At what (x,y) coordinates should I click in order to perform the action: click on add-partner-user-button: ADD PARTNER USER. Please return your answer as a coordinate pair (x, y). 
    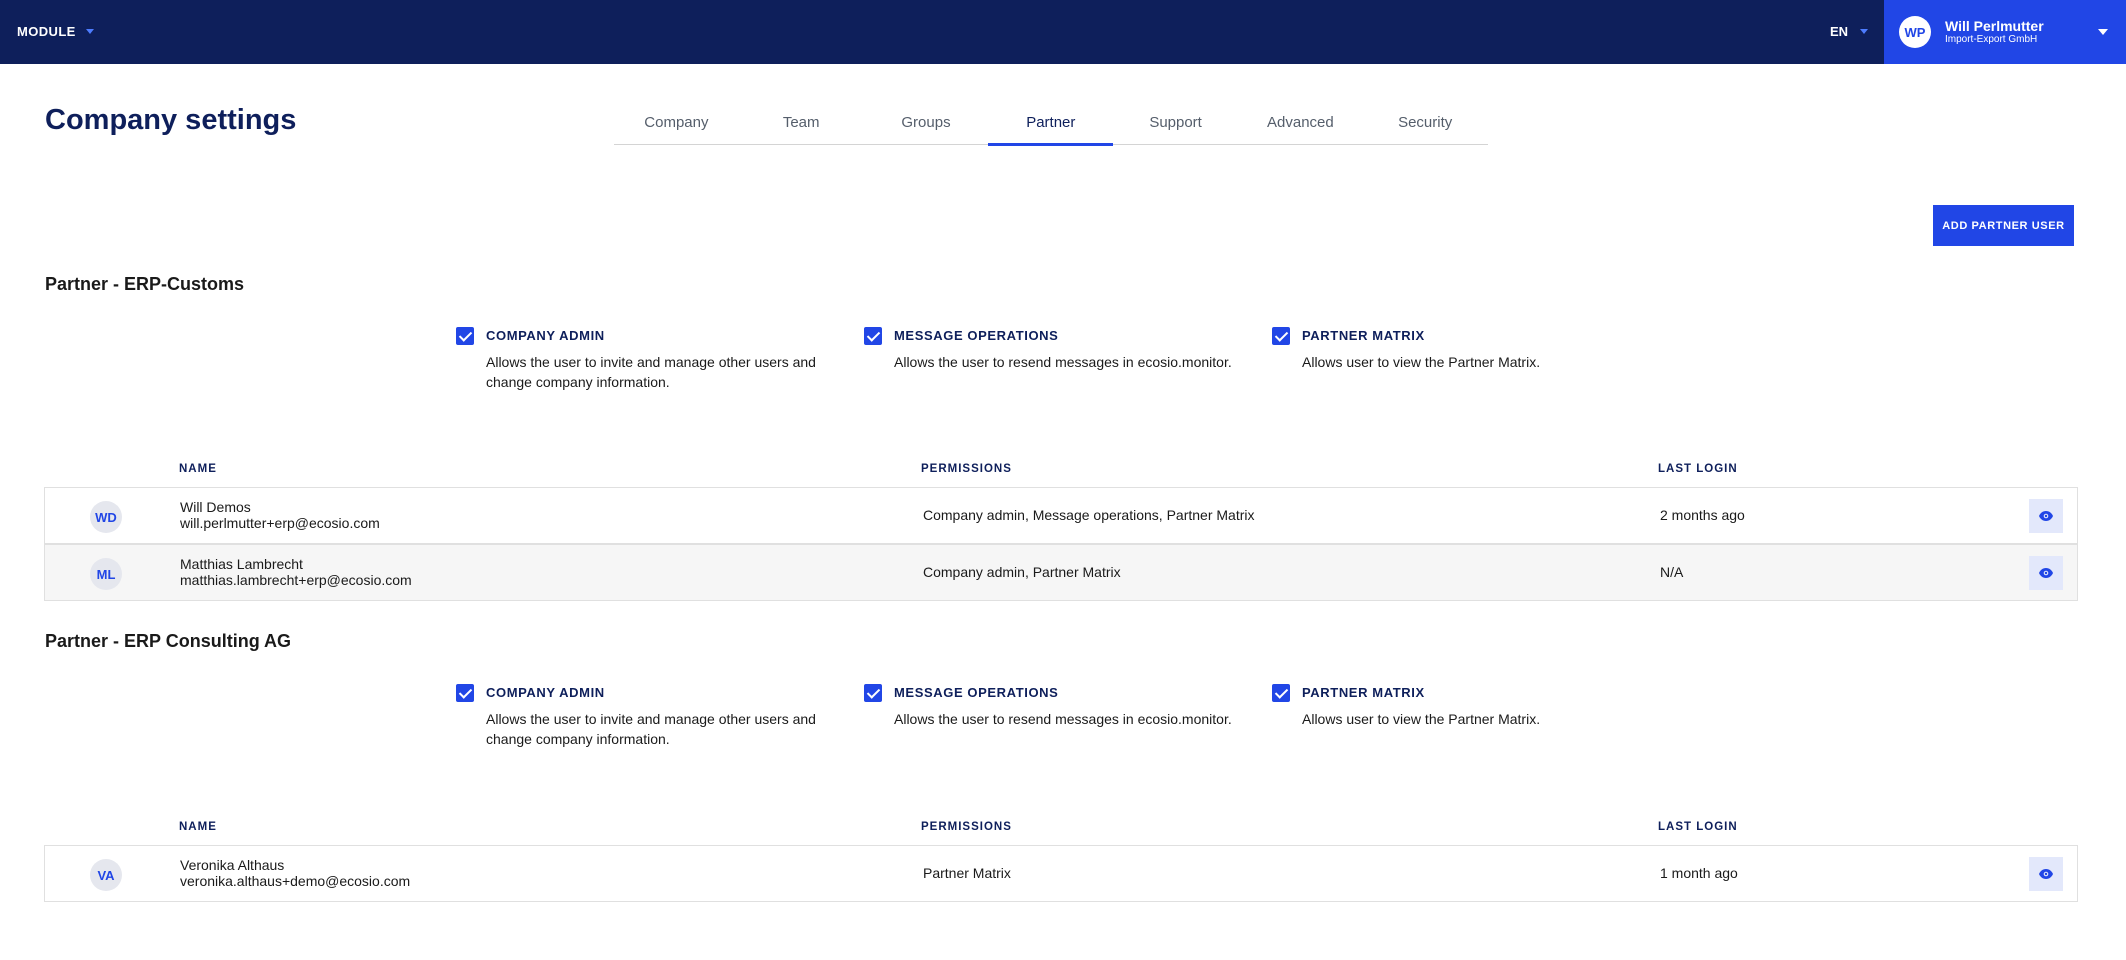
    Looking at the image, I should click on (2003, 225).